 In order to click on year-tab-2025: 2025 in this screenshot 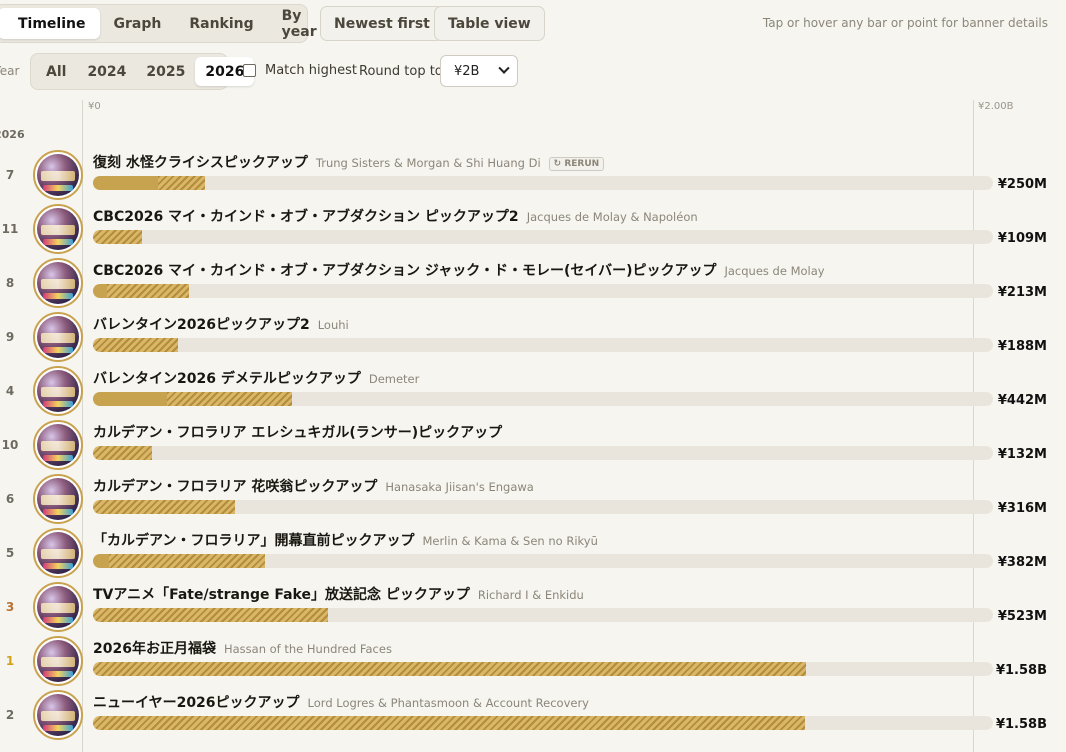, I will do `click(165, 71)`.